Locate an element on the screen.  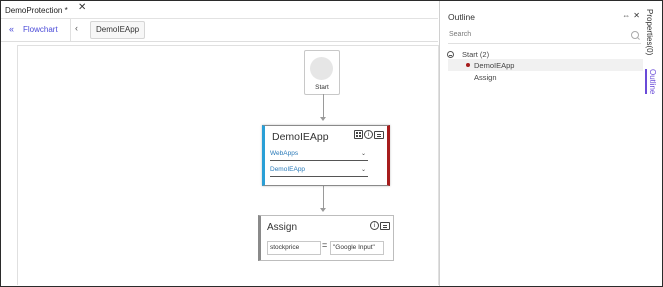
search-icon is located at coordinates (635, 35).